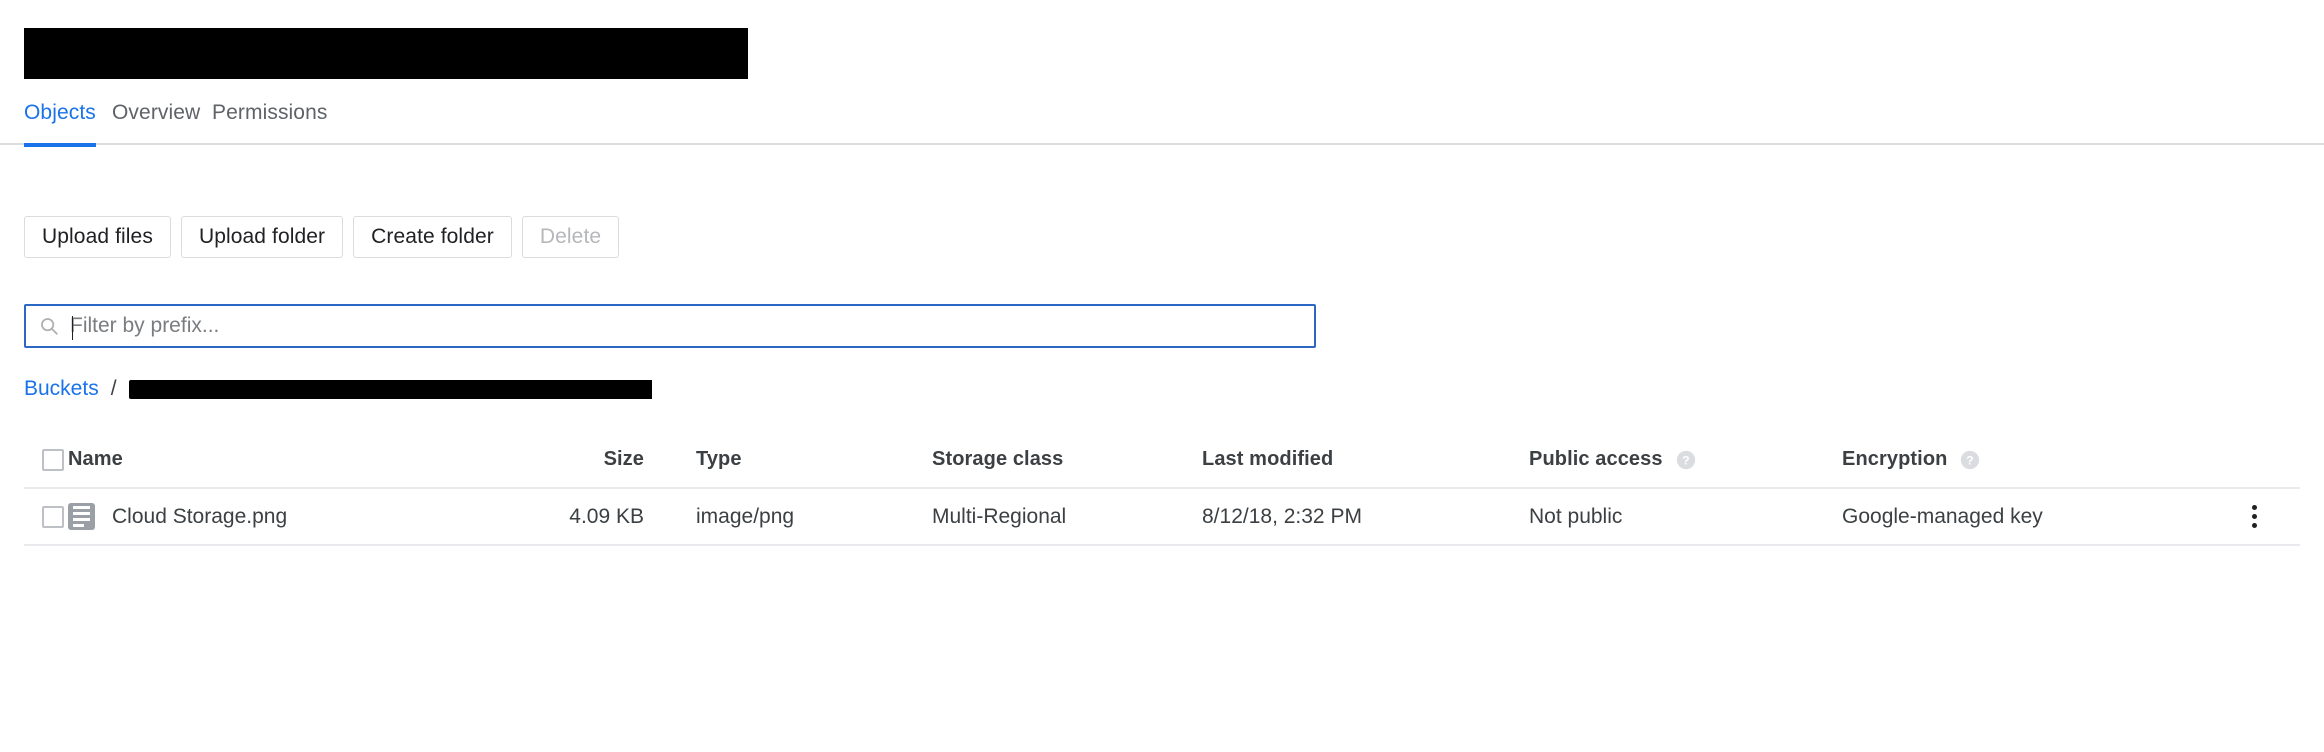 The image size is (2324, 752). What do you see at coordinates (745, 516) in the screenshot?
I see `cell-type: image/png` at bounding box center [745, 516].